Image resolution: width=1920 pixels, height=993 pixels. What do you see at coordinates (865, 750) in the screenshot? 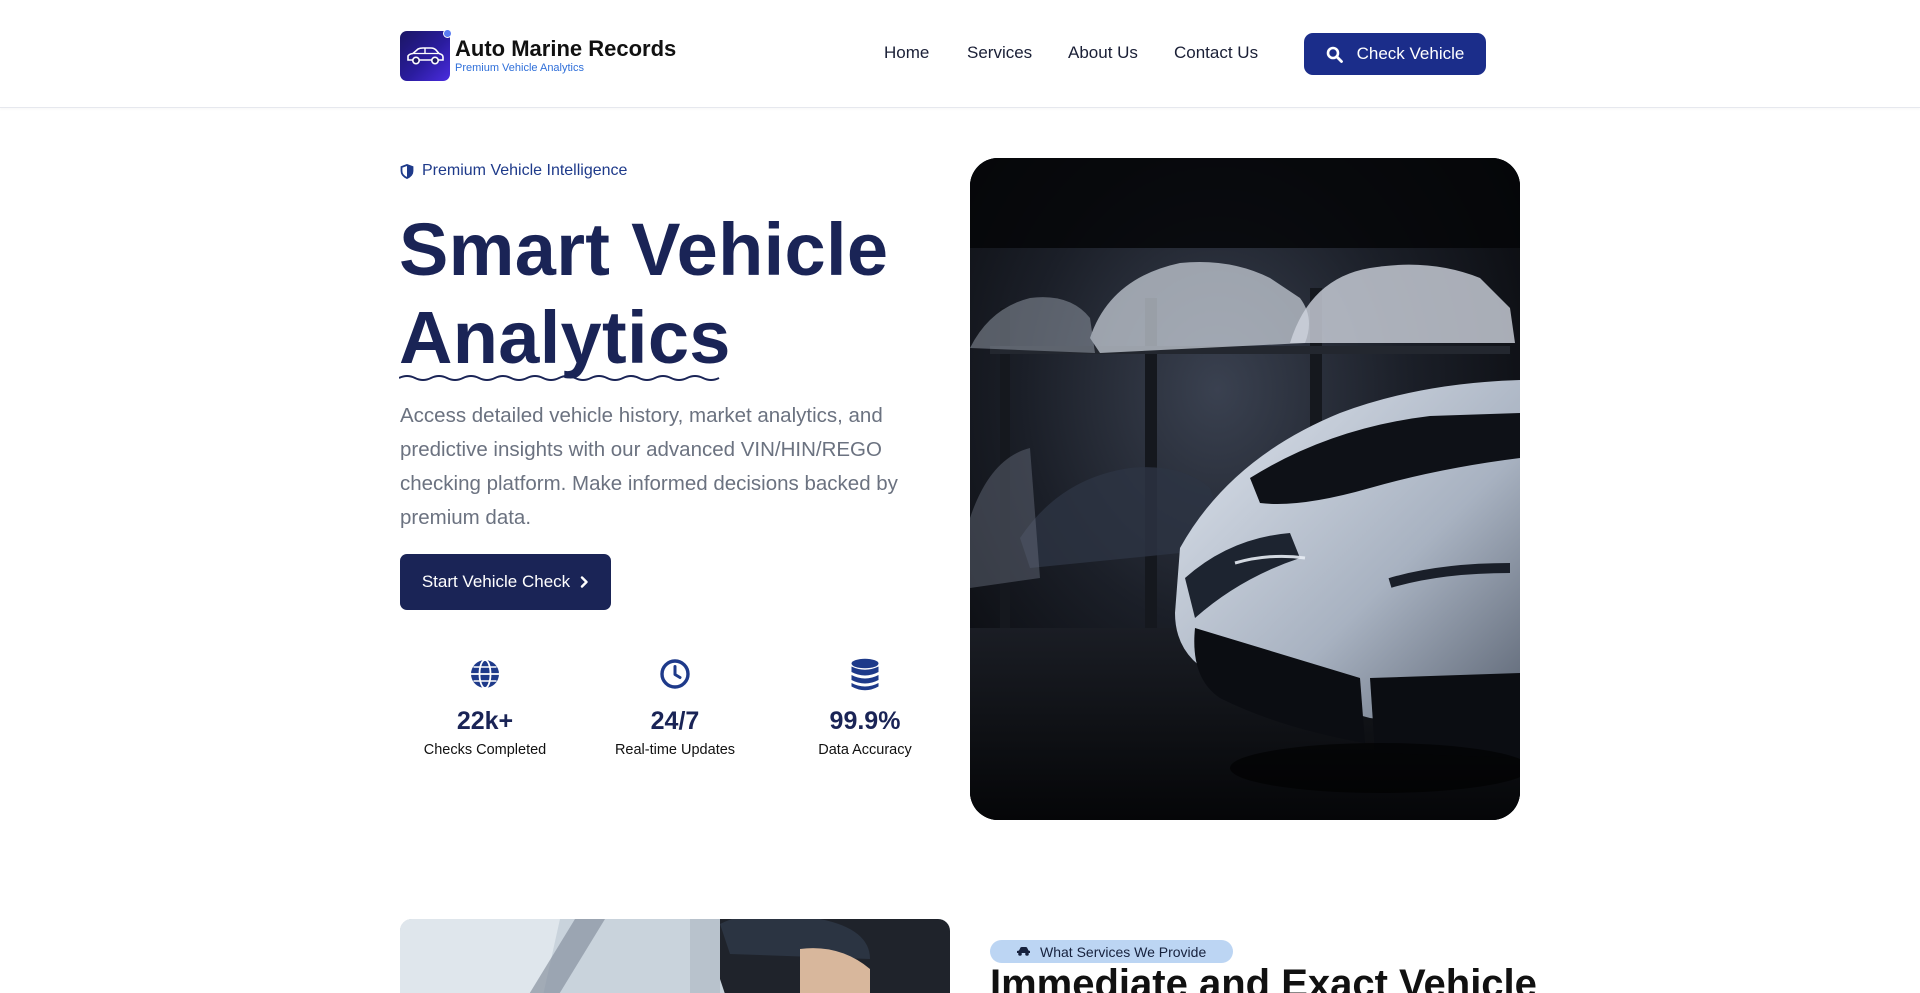
I see `stat-label: Data Accuracy` at bounding box center [865, 750].